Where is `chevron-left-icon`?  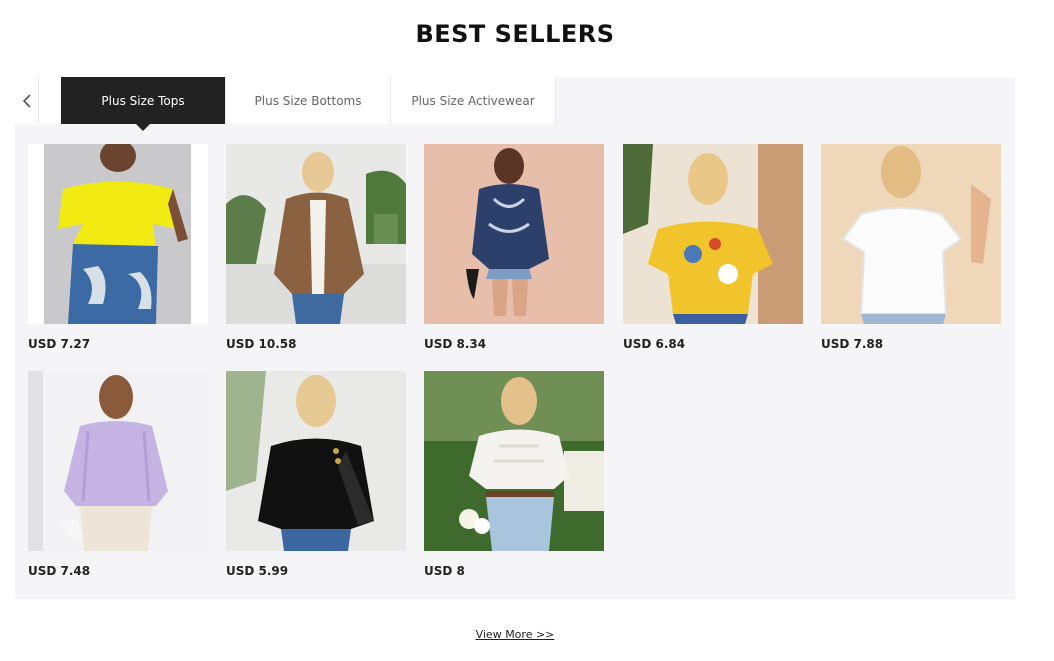 chevron-left-icon is located at coordinates (26, 100).